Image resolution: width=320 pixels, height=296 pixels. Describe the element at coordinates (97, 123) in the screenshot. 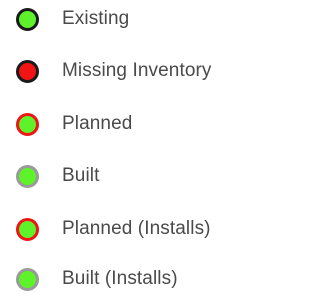

I see `legend-label: Planned` at that location.